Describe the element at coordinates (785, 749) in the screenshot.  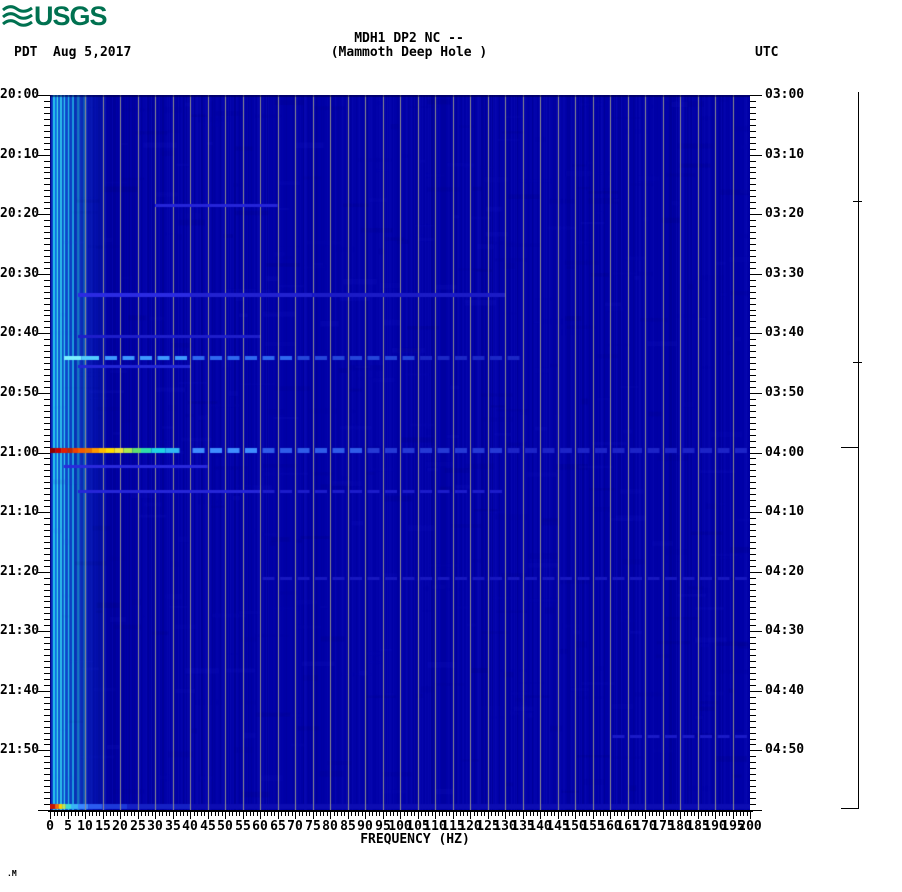
I see `time-label-right: 04:50` at that location.